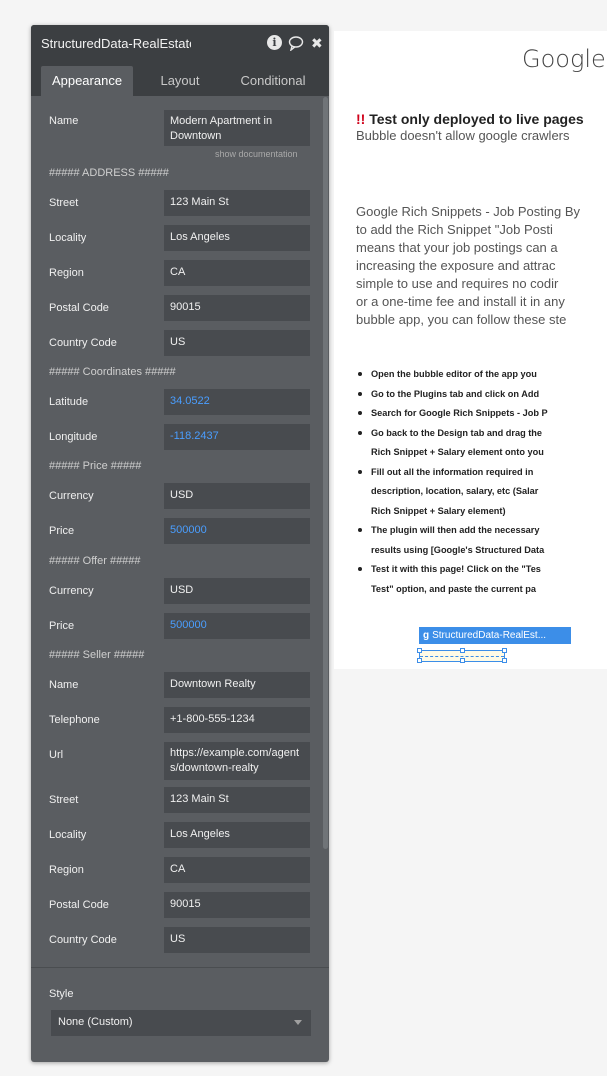 This screenshot has width=607, height=1076. I want to click on paragraph-line: Google Rich Snippets - Job Posting By, so click(468, 211).